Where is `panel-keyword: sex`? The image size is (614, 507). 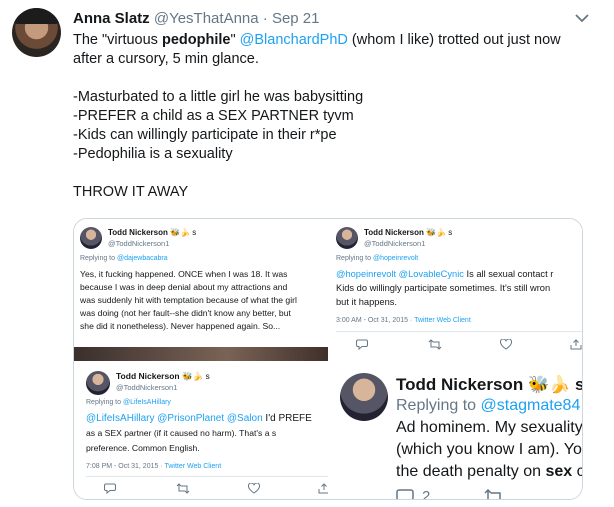
panel-keyword: sex is located at coordinates (559, 471).